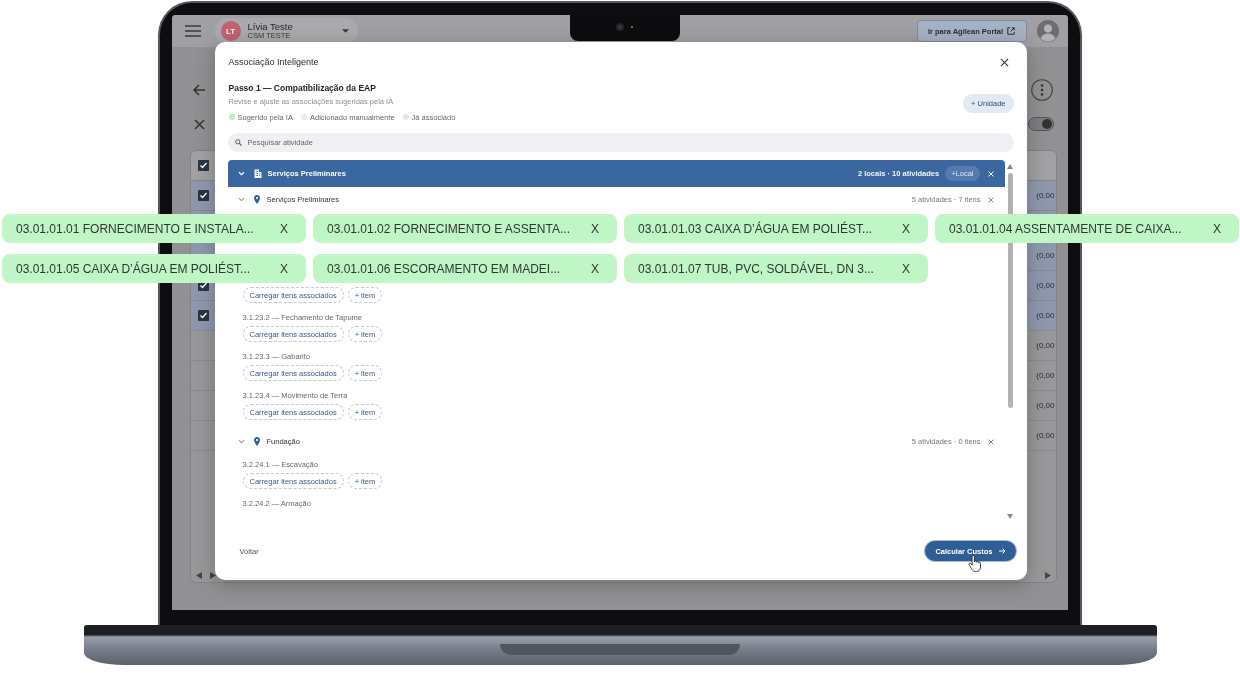 The width and height of the screenshot is (1240, 677). What do you see at coordinates (198, 90) in the screenshot?
I see `back-arrow-icon` at bounding box center [198, 90].